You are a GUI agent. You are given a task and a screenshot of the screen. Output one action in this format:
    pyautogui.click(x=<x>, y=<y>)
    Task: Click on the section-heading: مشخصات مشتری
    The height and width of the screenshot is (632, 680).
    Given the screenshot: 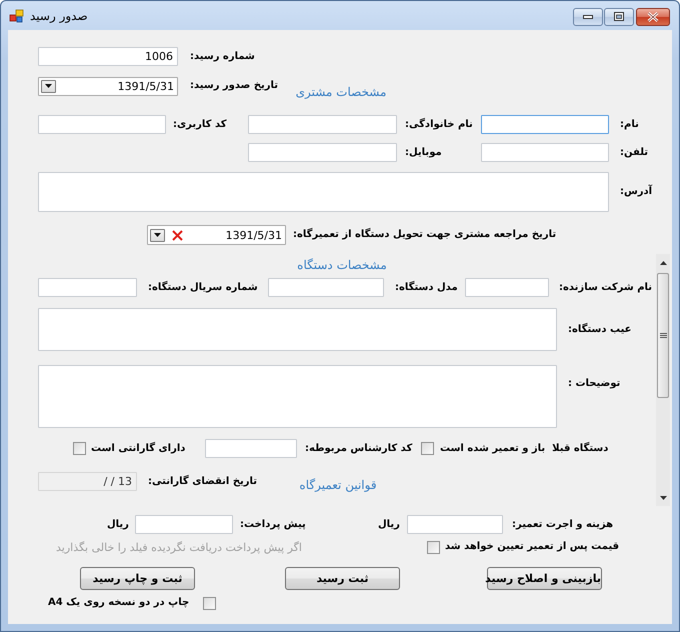 What is the action you would take?
    pyautogui.click(x=341, y=92)
    